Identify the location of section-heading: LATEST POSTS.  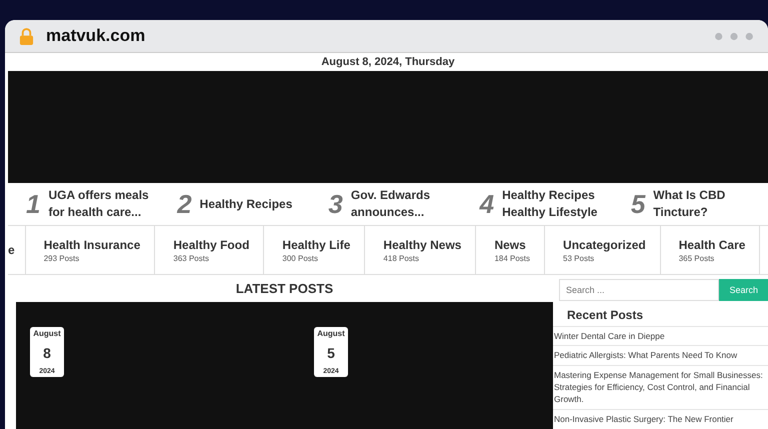
(284, 289).